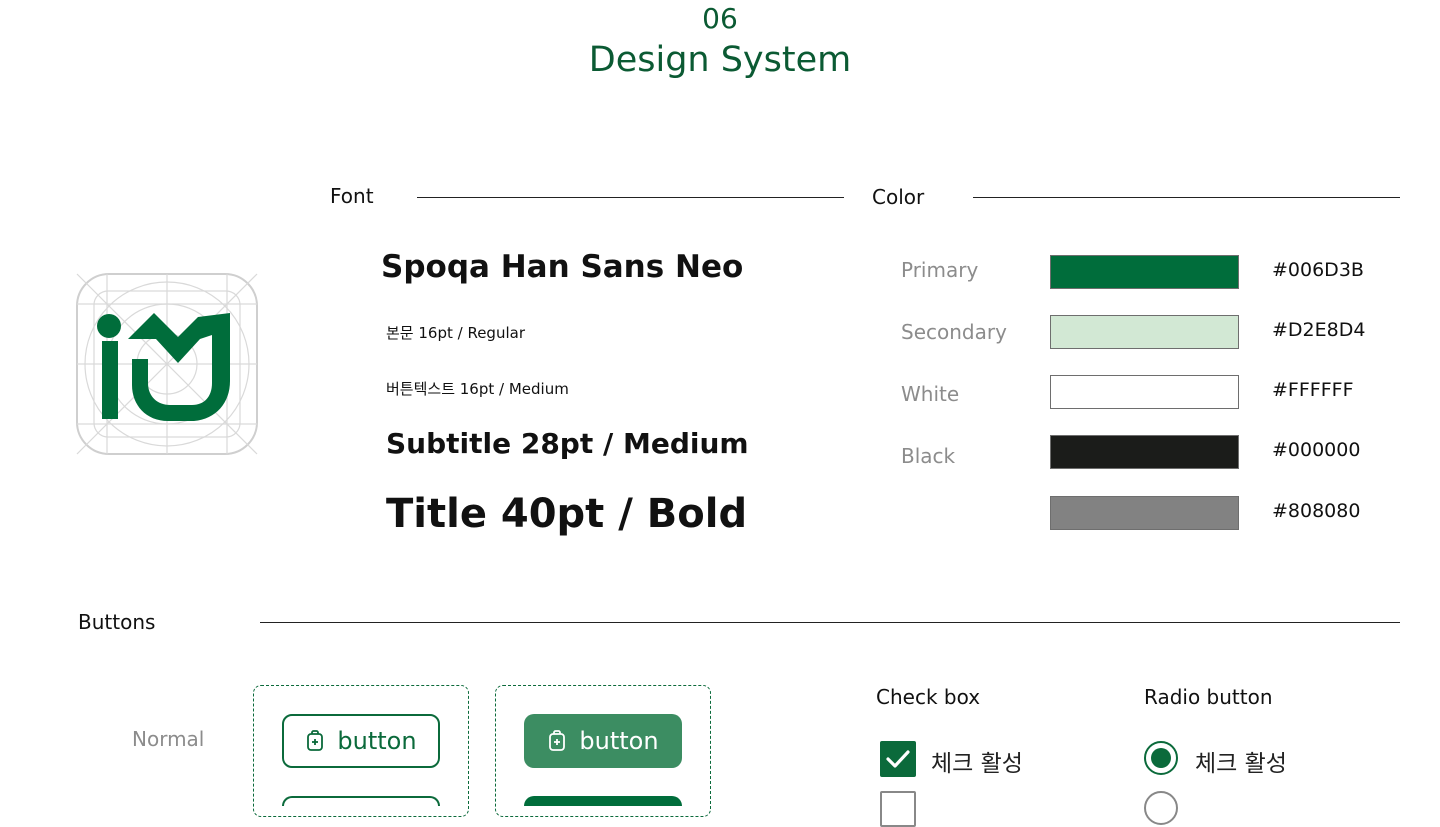 The height and width of the screenshot is (827, 1440). What do you see at coordinates (603, 801) in the screenshot?
I see `filled-button-next` at bounding box center [603, 801].